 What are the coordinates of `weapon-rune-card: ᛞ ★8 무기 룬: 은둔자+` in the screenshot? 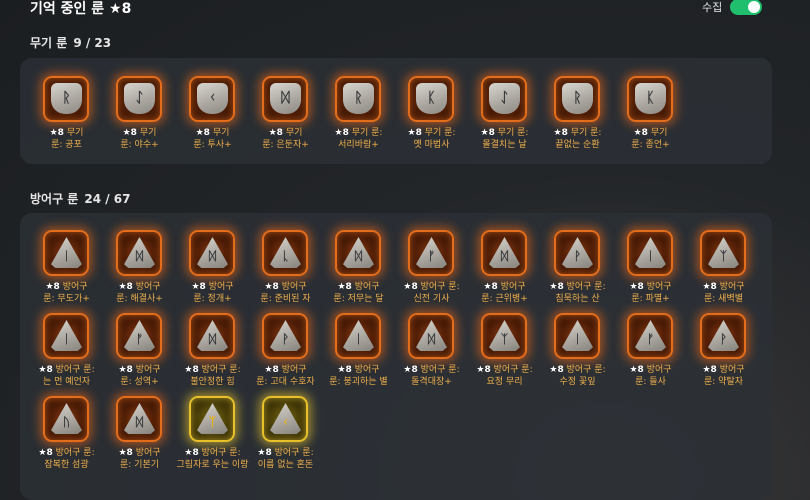 It's located at (285, 113).